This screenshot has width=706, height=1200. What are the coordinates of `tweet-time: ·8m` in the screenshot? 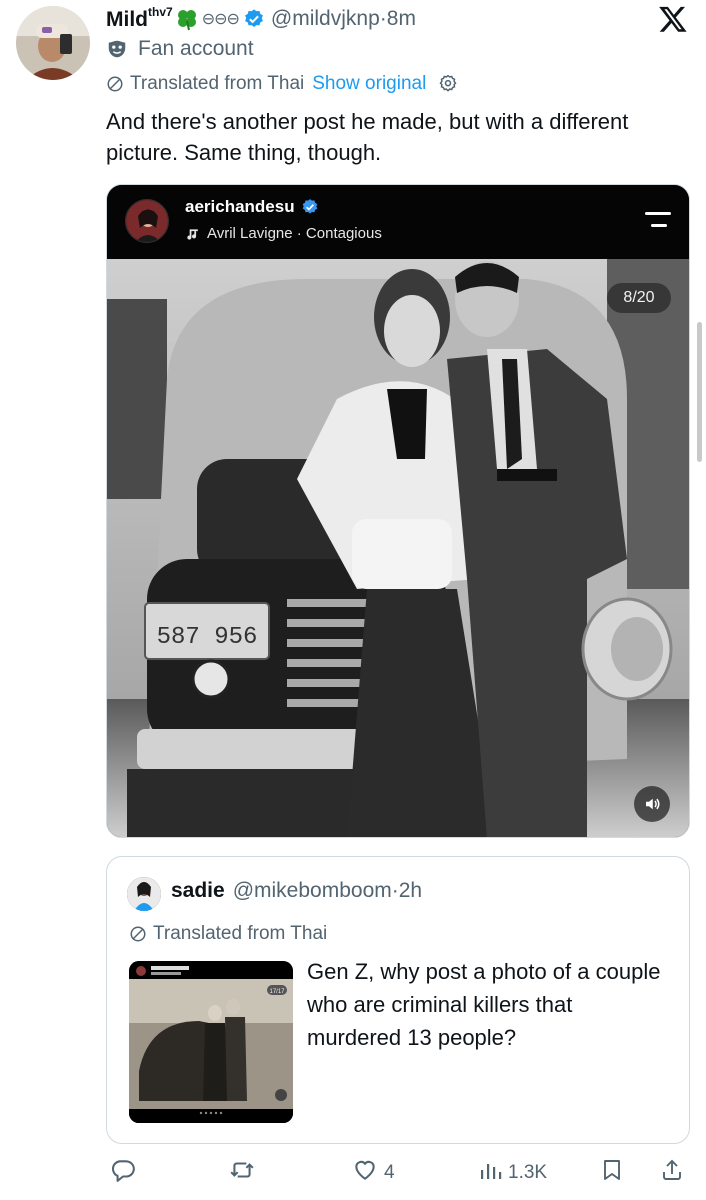 It's located at (398, 19).